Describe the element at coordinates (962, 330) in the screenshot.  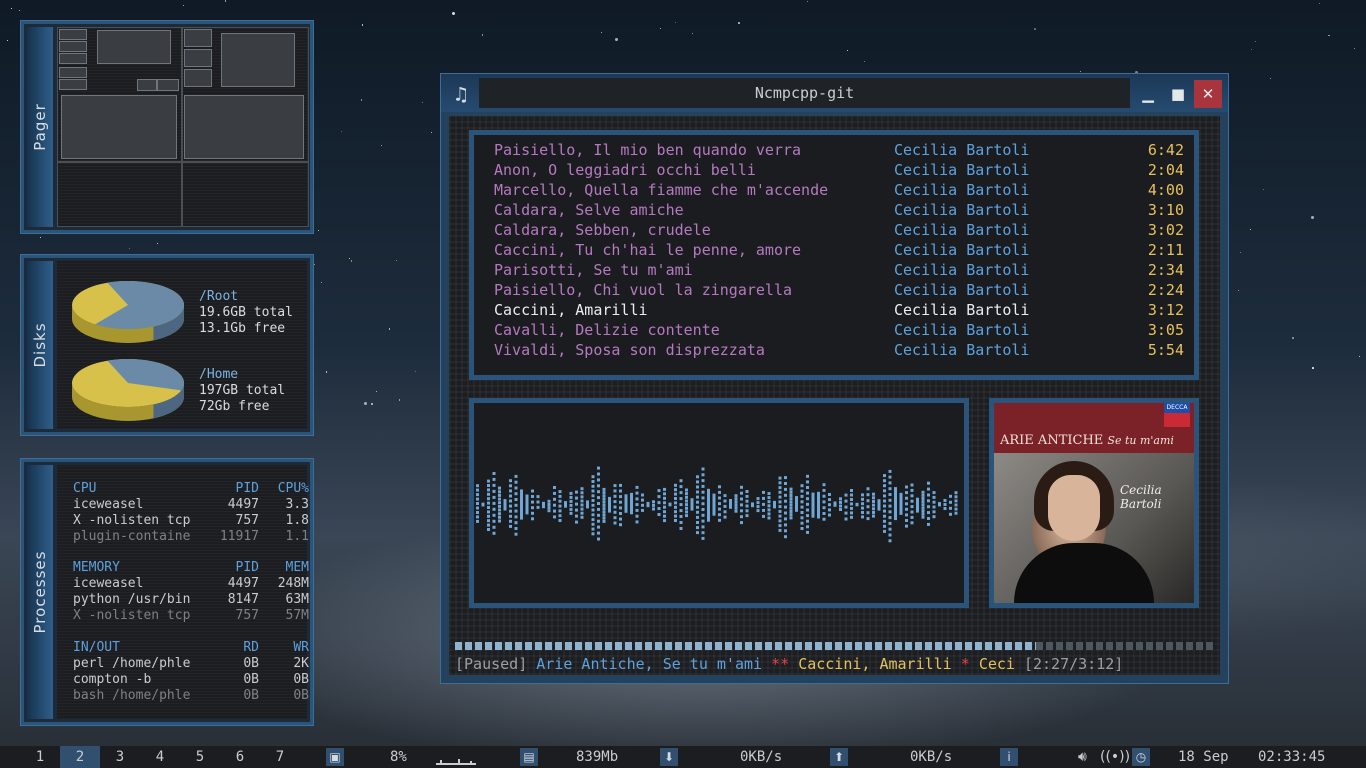
I see `song-artist: Cecilia Bartoli` at that location.